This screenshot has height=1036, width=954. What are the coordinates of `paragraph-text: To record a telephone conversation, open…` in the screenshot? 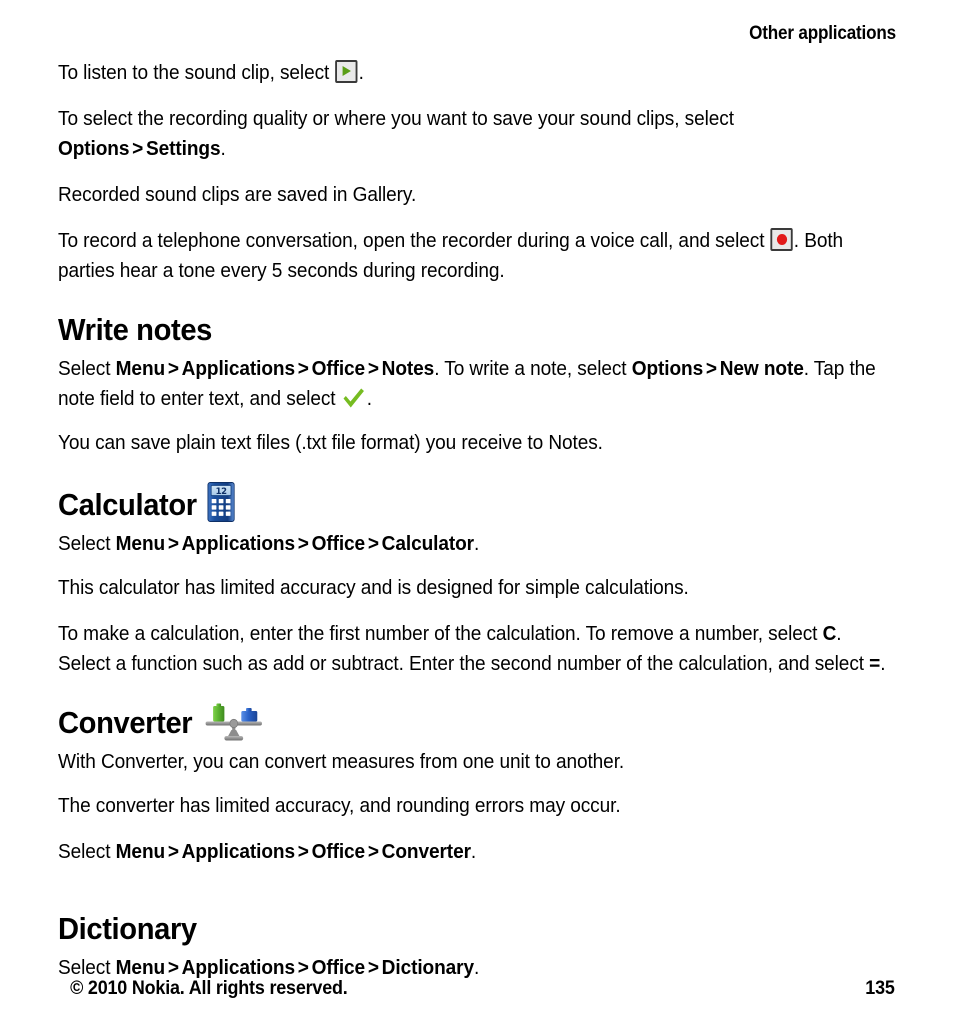 It's located at (414, 240).